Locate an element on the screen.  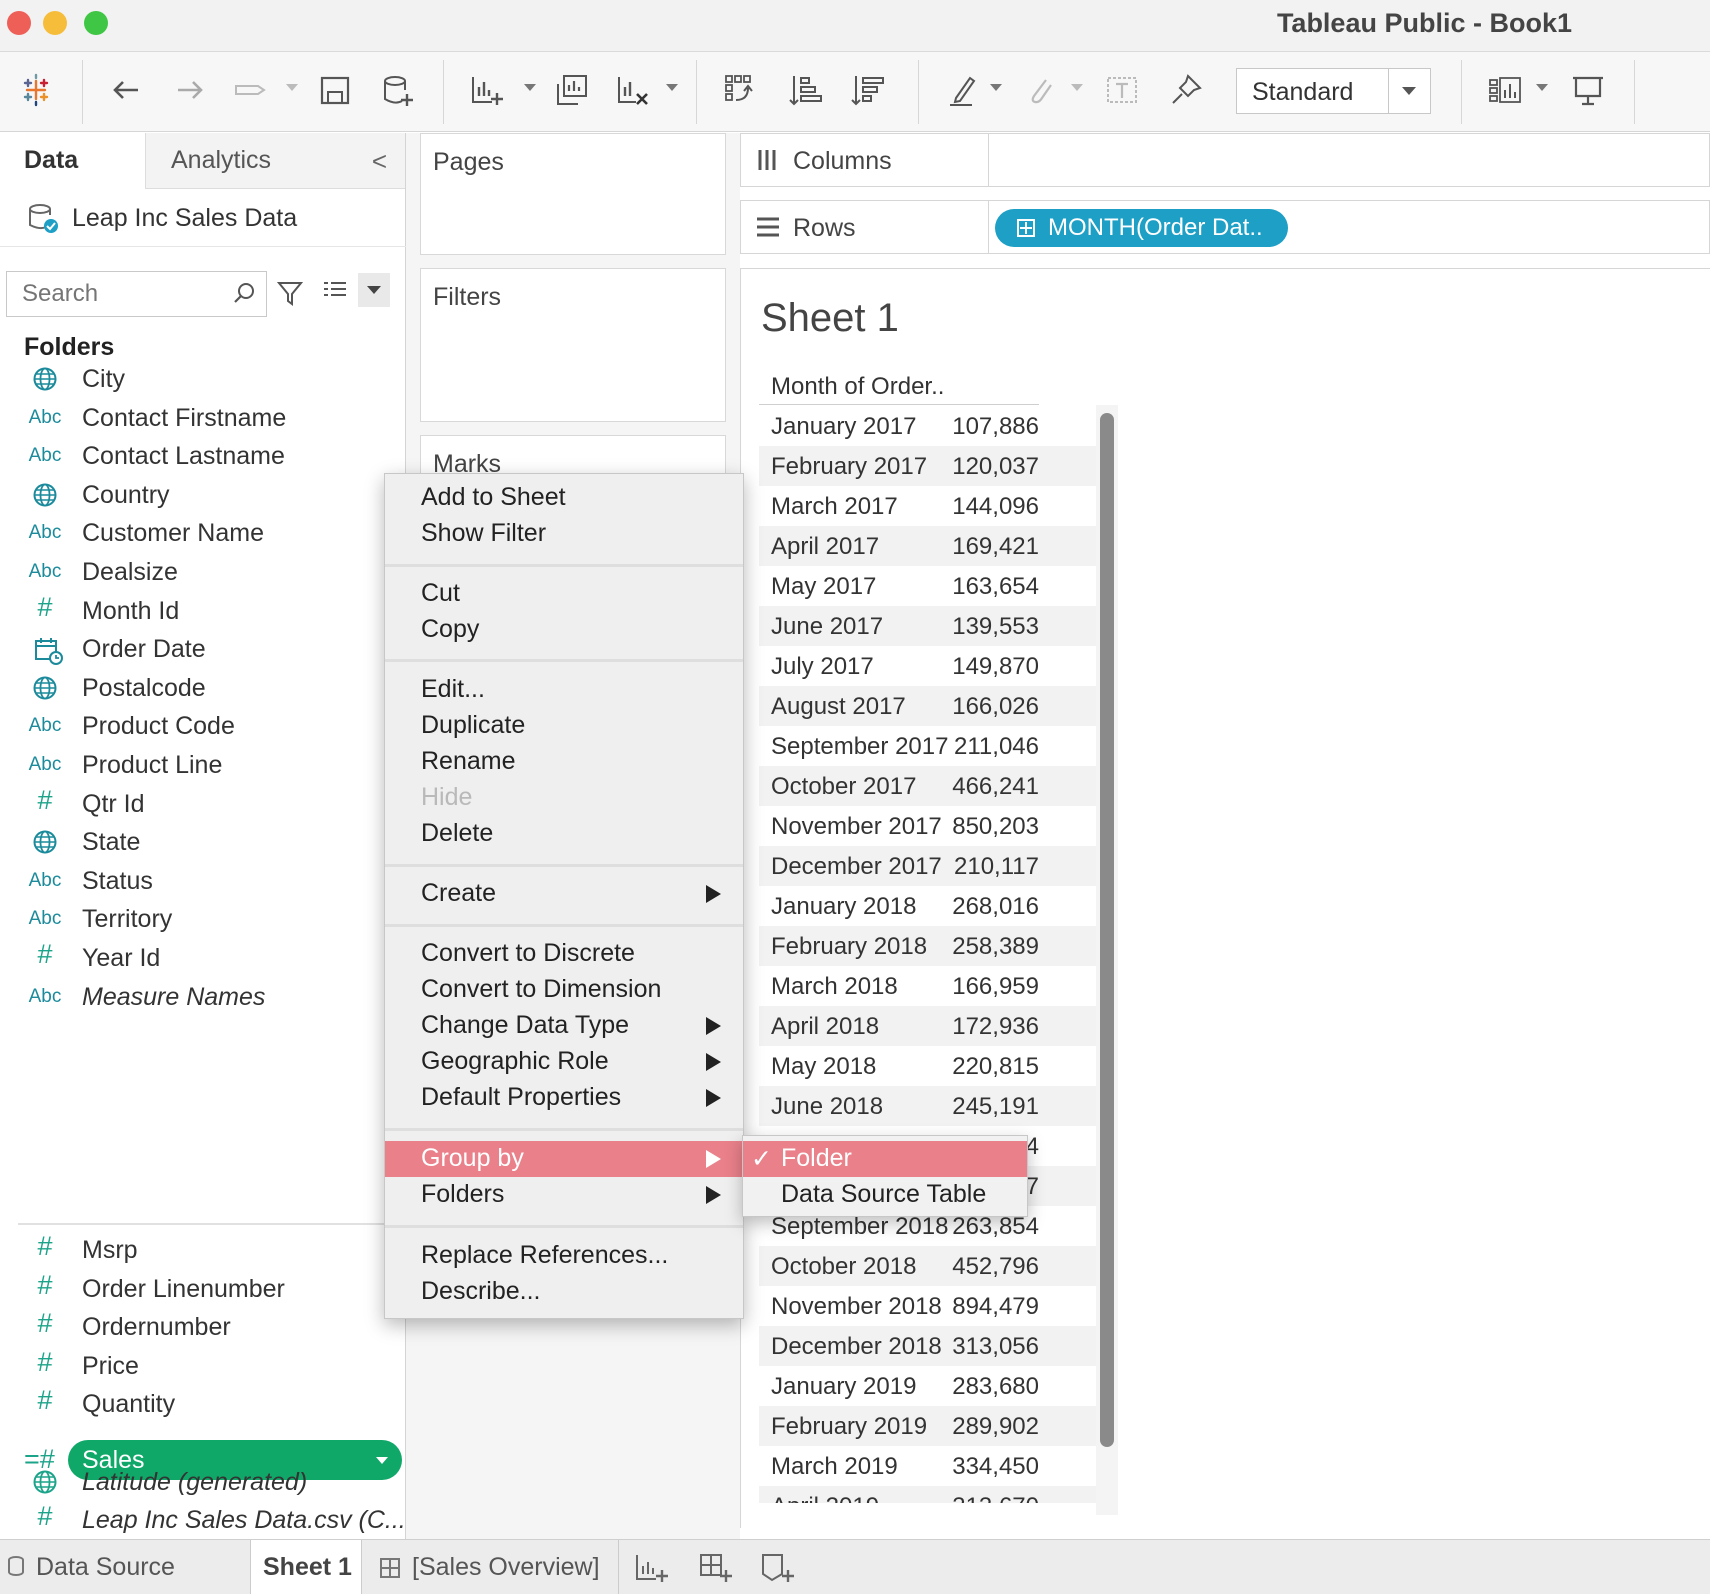
field-price: # Price is located at coordinates (203, 1365).